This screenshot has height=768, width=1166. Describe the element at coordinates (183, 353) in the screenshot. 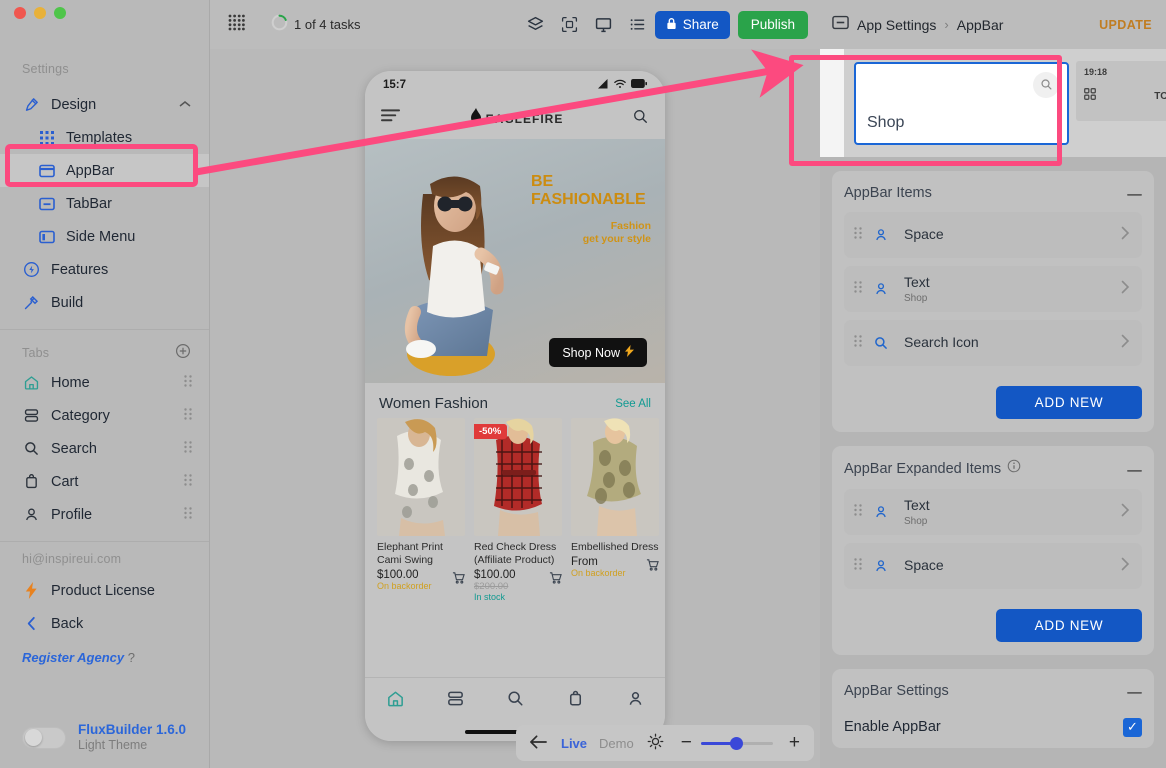

I see `plus-circle-icon` at that location.